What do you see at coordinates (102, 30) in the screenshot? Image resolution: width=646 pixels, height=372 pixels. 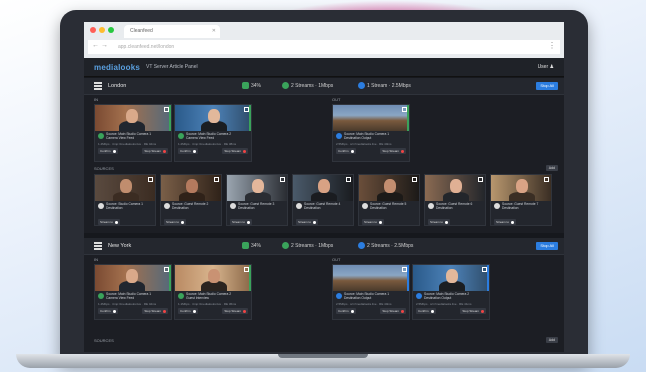 I see `minimize-window-dot` at bounding box center [102, 30].